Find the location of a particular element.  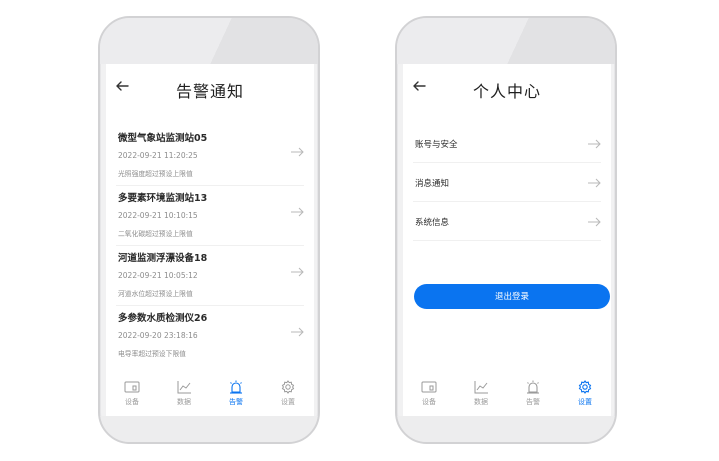

page-title: 告警通知 is located at coordinates (209, 91).